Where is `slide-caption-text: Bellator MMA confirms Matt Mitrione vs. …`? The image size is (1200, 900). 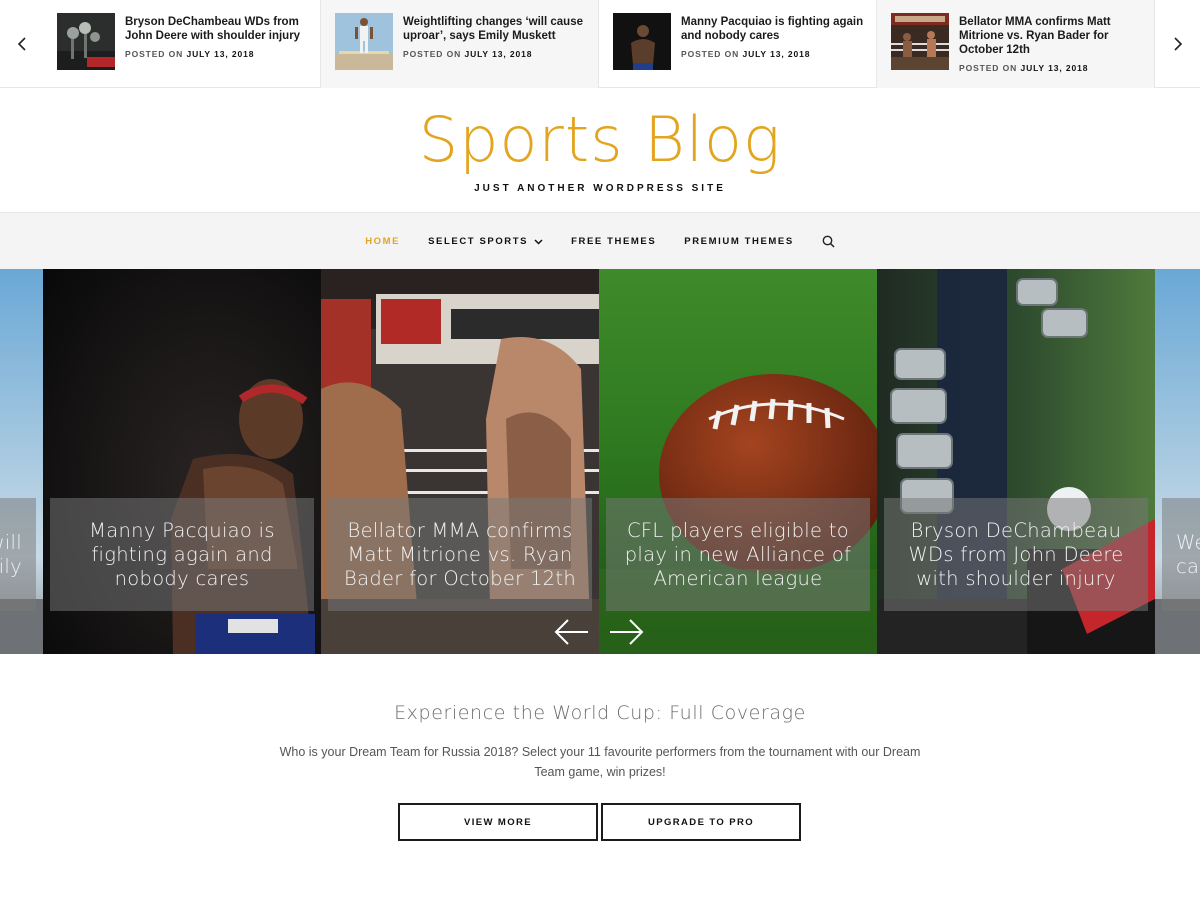
slide-caption-text: Bellator MMA confirms Matt Mitrione vs. … is located at coordinates (460, 554).